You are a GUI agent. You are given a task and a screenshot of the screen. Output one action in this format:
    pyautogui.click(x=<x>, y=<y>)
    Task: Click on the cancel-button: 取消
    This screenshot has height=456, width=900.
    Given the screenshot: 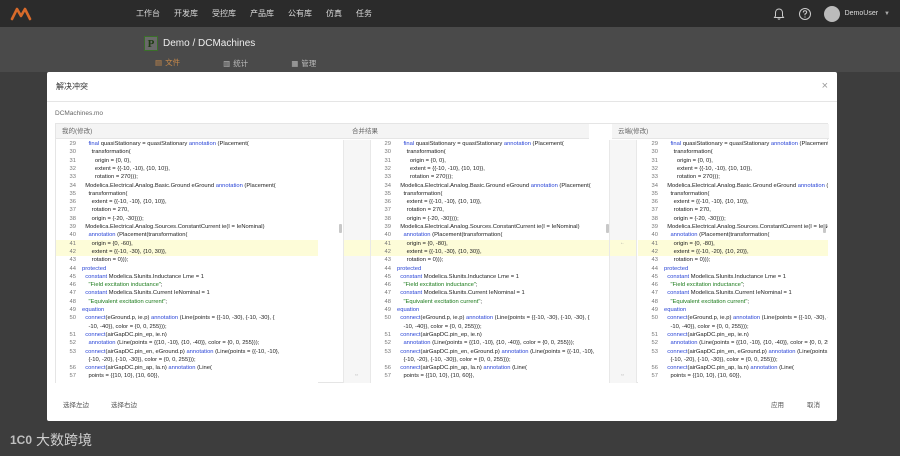 What is the action you would take?
    pyautogui.click(x=813, y=406)
    